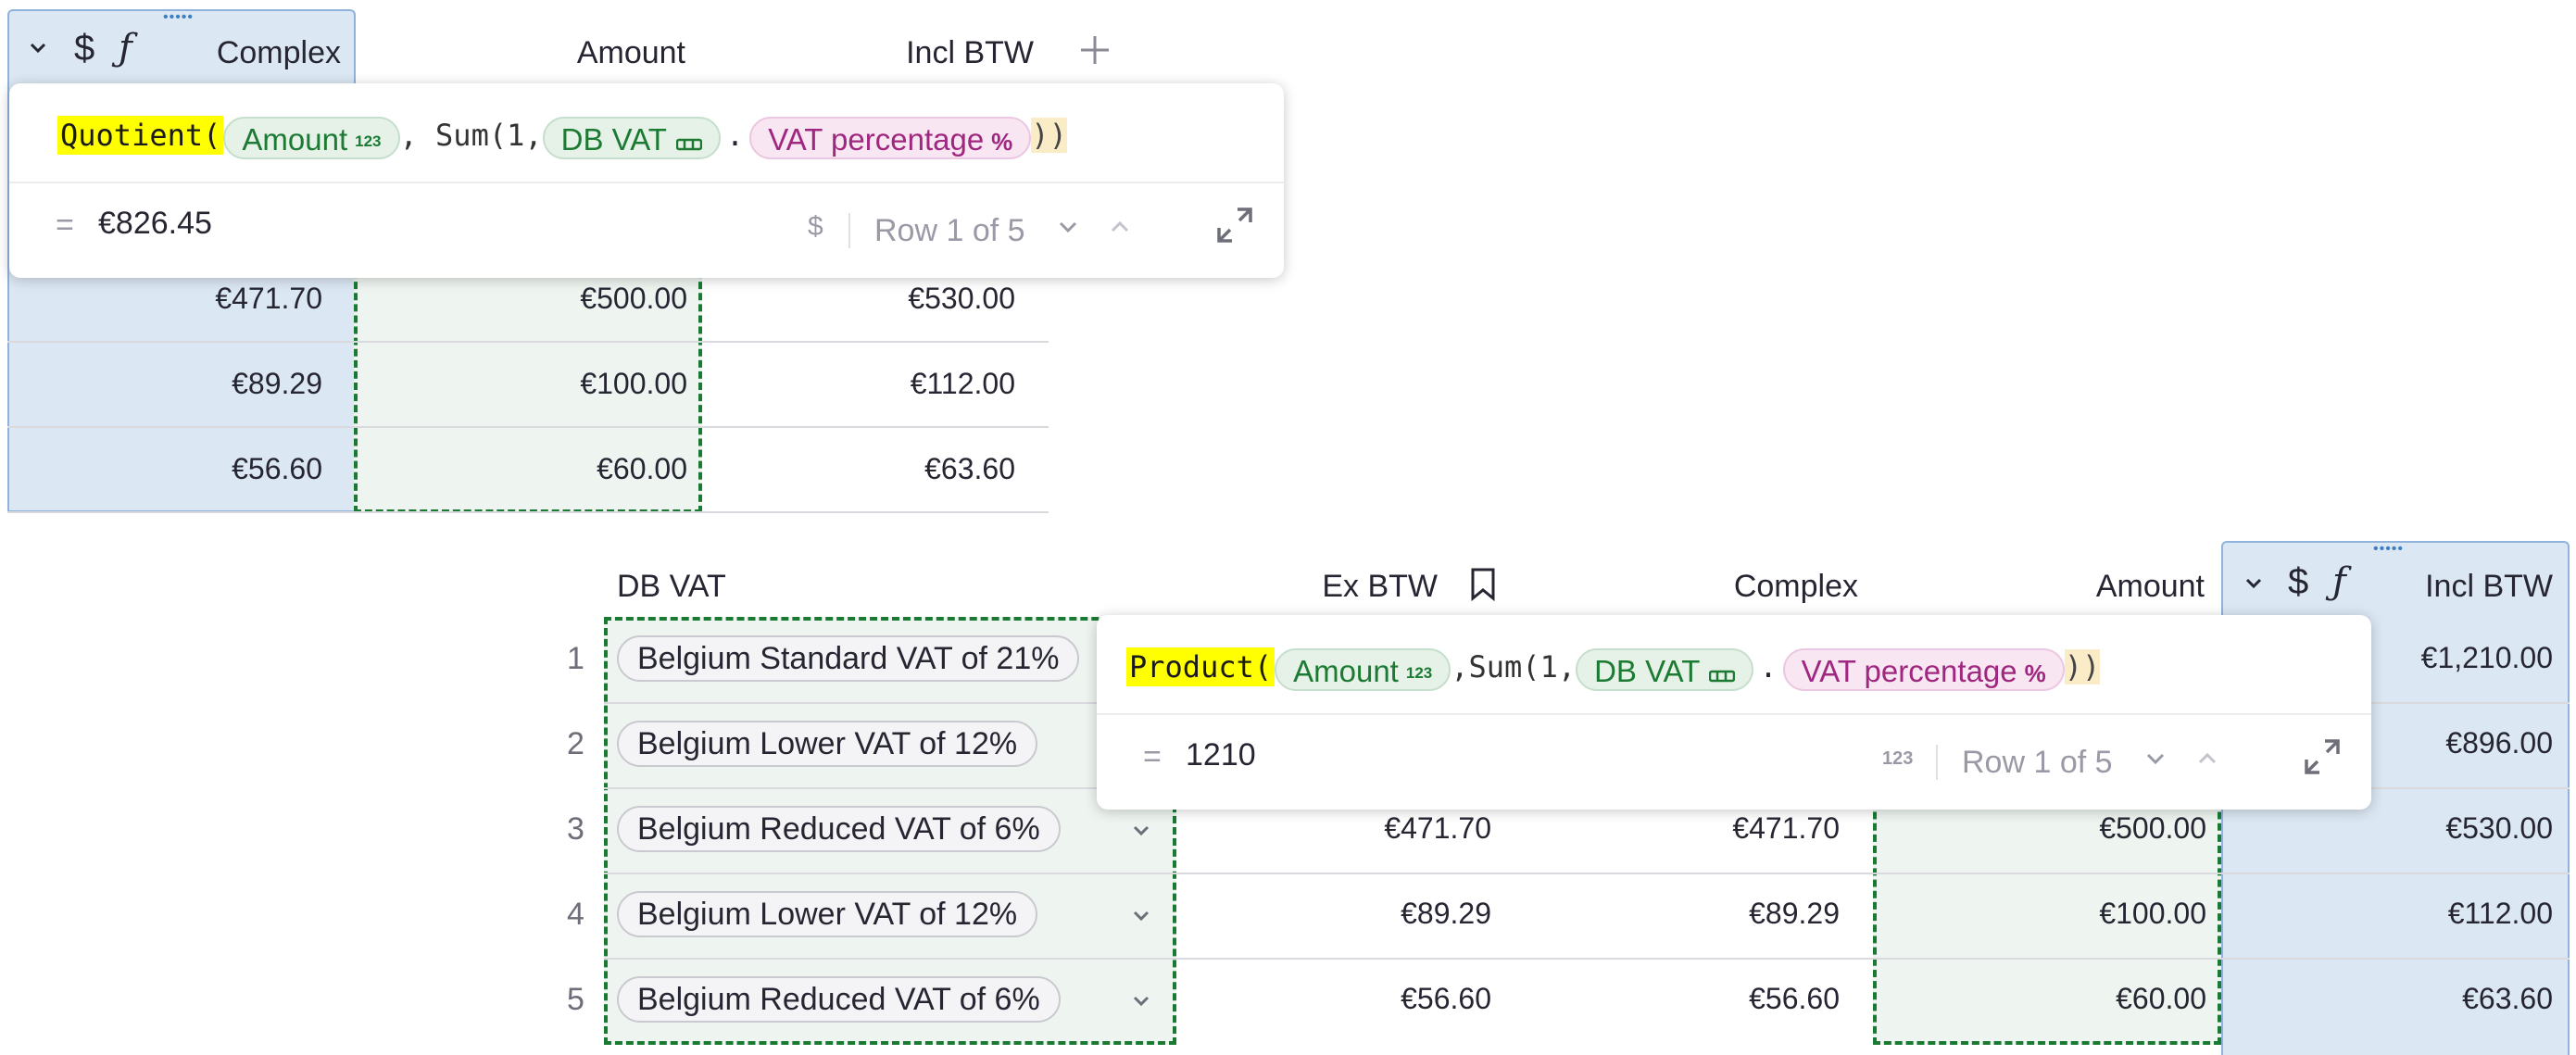 Image resolution: width=2576 pixels, height=1055 pixels. What do you see at coordinates (2094, 914) in the screenshot?
I see `bottom-row-4-amount: €100.00` at bounding box center [2094, 914].